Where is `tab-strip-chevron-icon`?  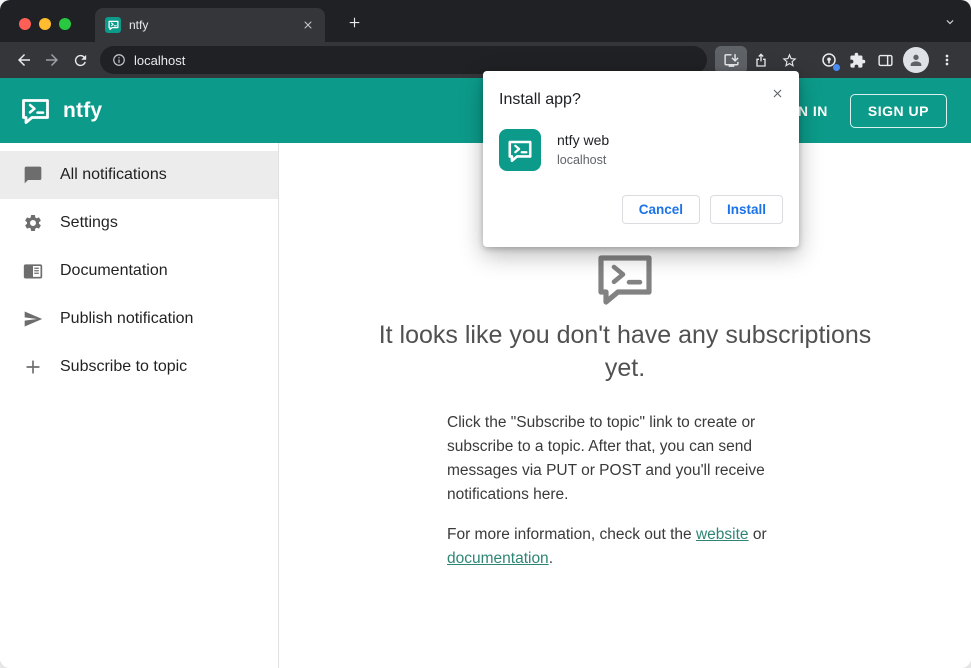 tab-strip-chevron-icon is located at coordinates (950, 22).